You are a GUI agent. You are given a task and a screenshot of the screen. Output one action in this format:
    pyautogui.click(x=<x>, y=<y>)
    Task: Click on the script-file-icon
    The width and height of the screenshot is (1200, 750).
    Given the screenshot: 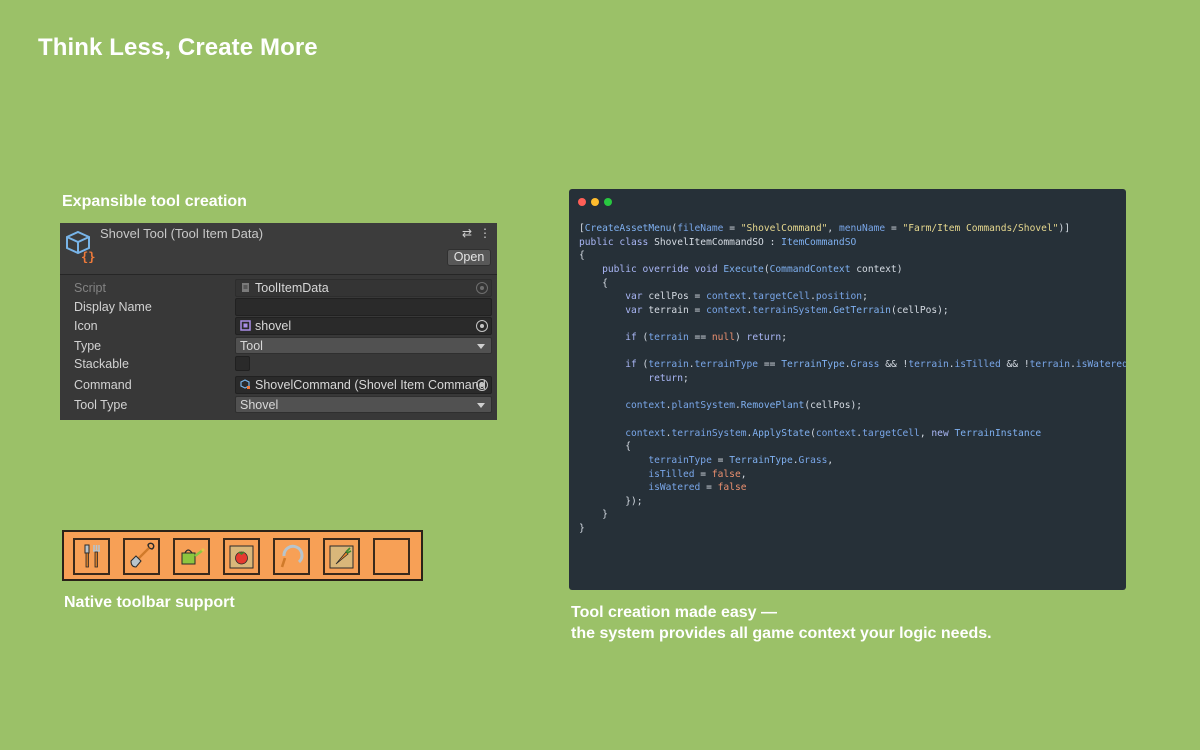 What is the action you would take?
    pyautogui.click(x=245, y=287)
    